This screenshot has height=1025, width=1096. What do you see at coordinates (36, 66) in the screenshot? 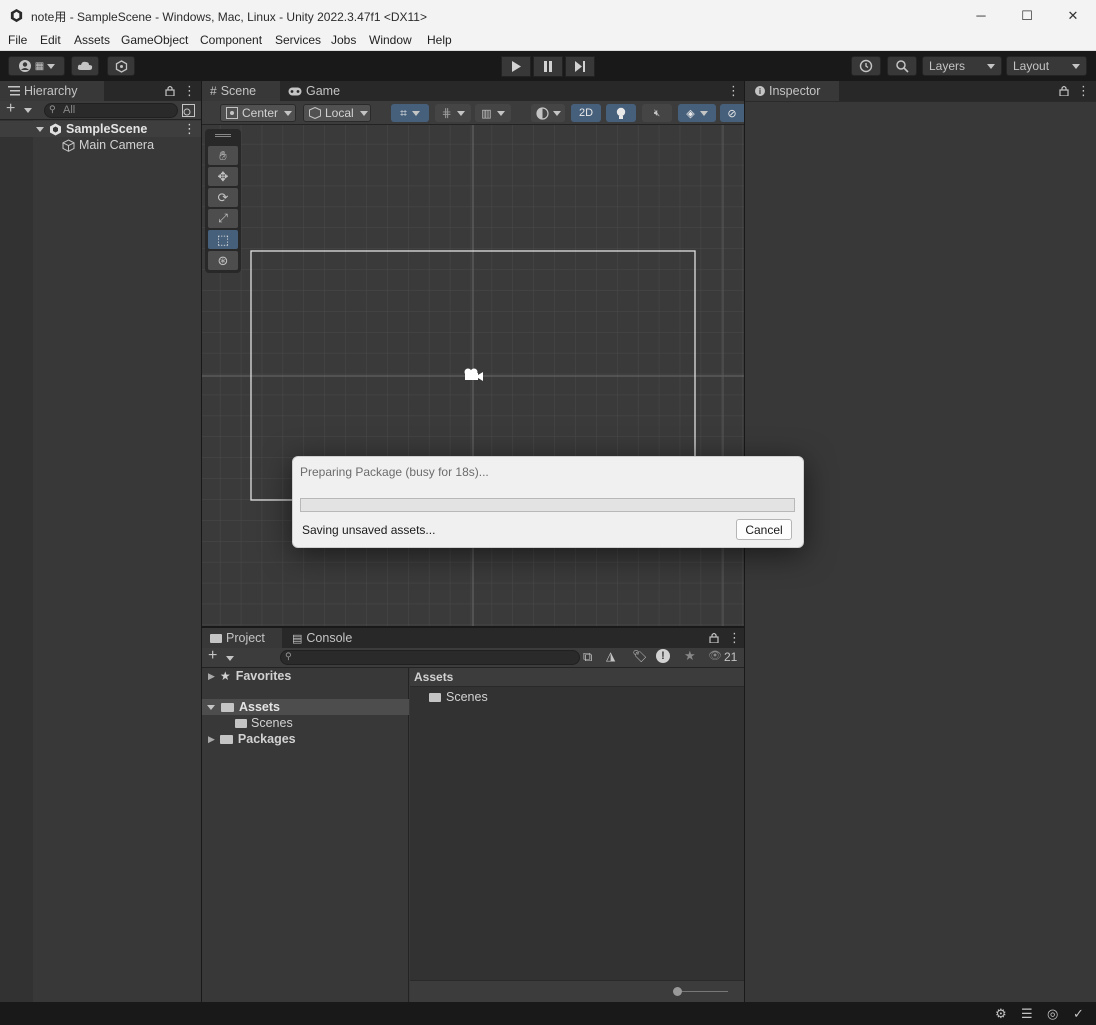
I see `account-button: ▦` at bounding box center [36, 66].